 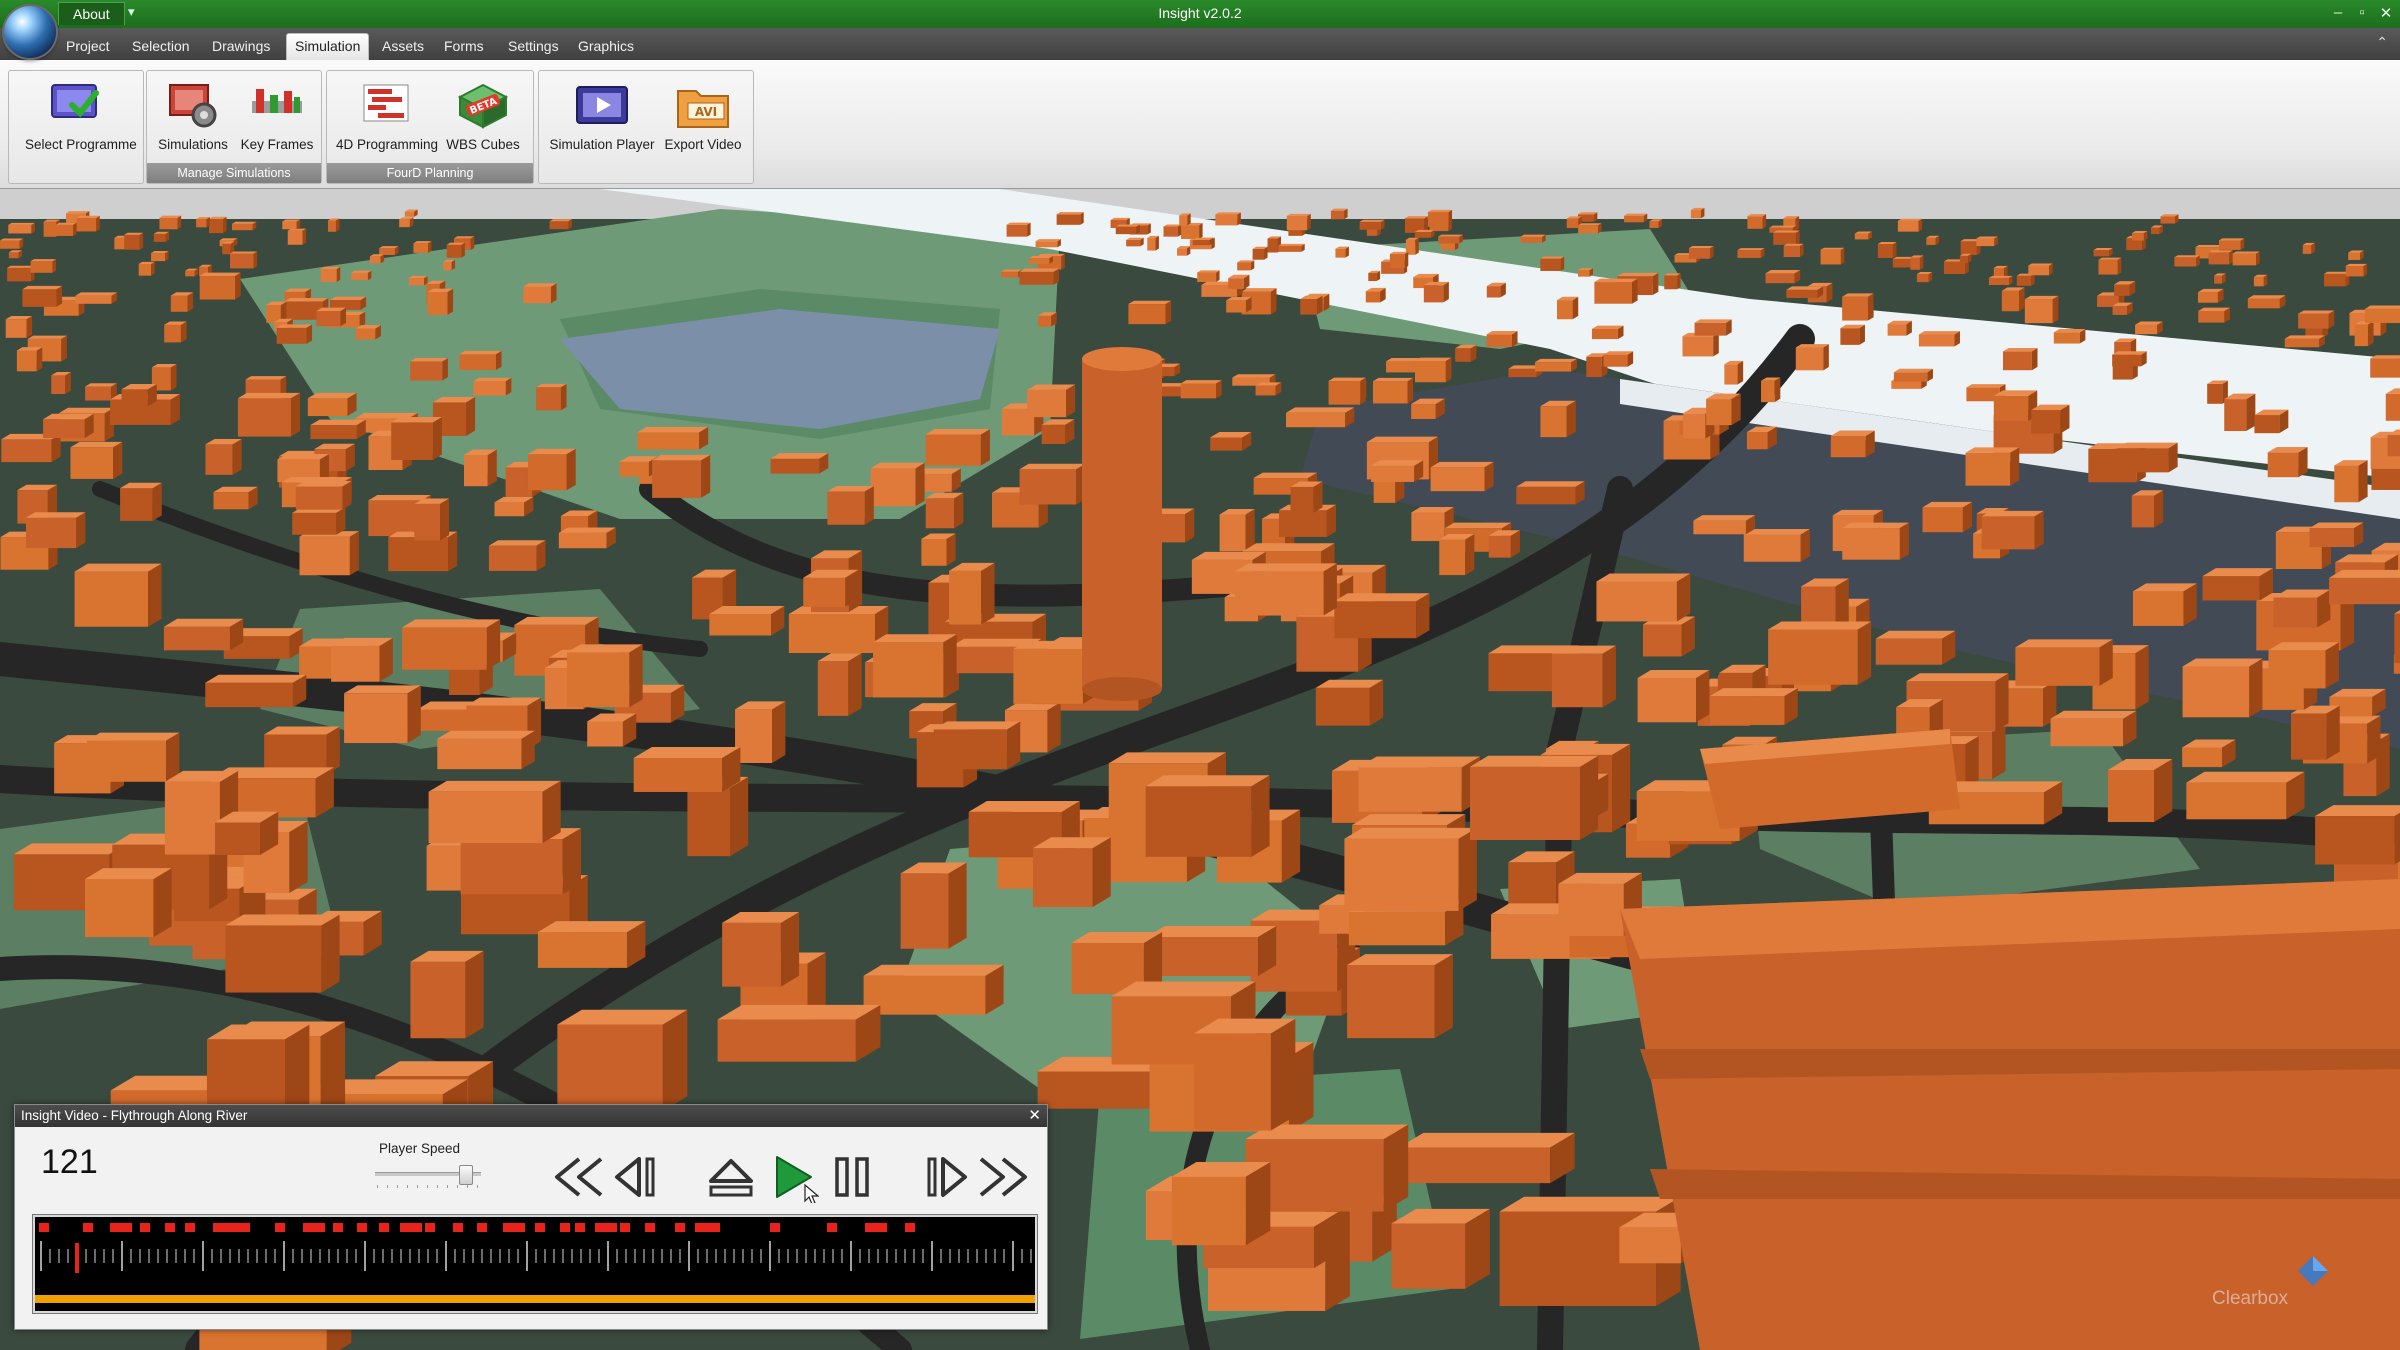 I want to click on timeline-progress-bar, so click(x=535, y=1299).